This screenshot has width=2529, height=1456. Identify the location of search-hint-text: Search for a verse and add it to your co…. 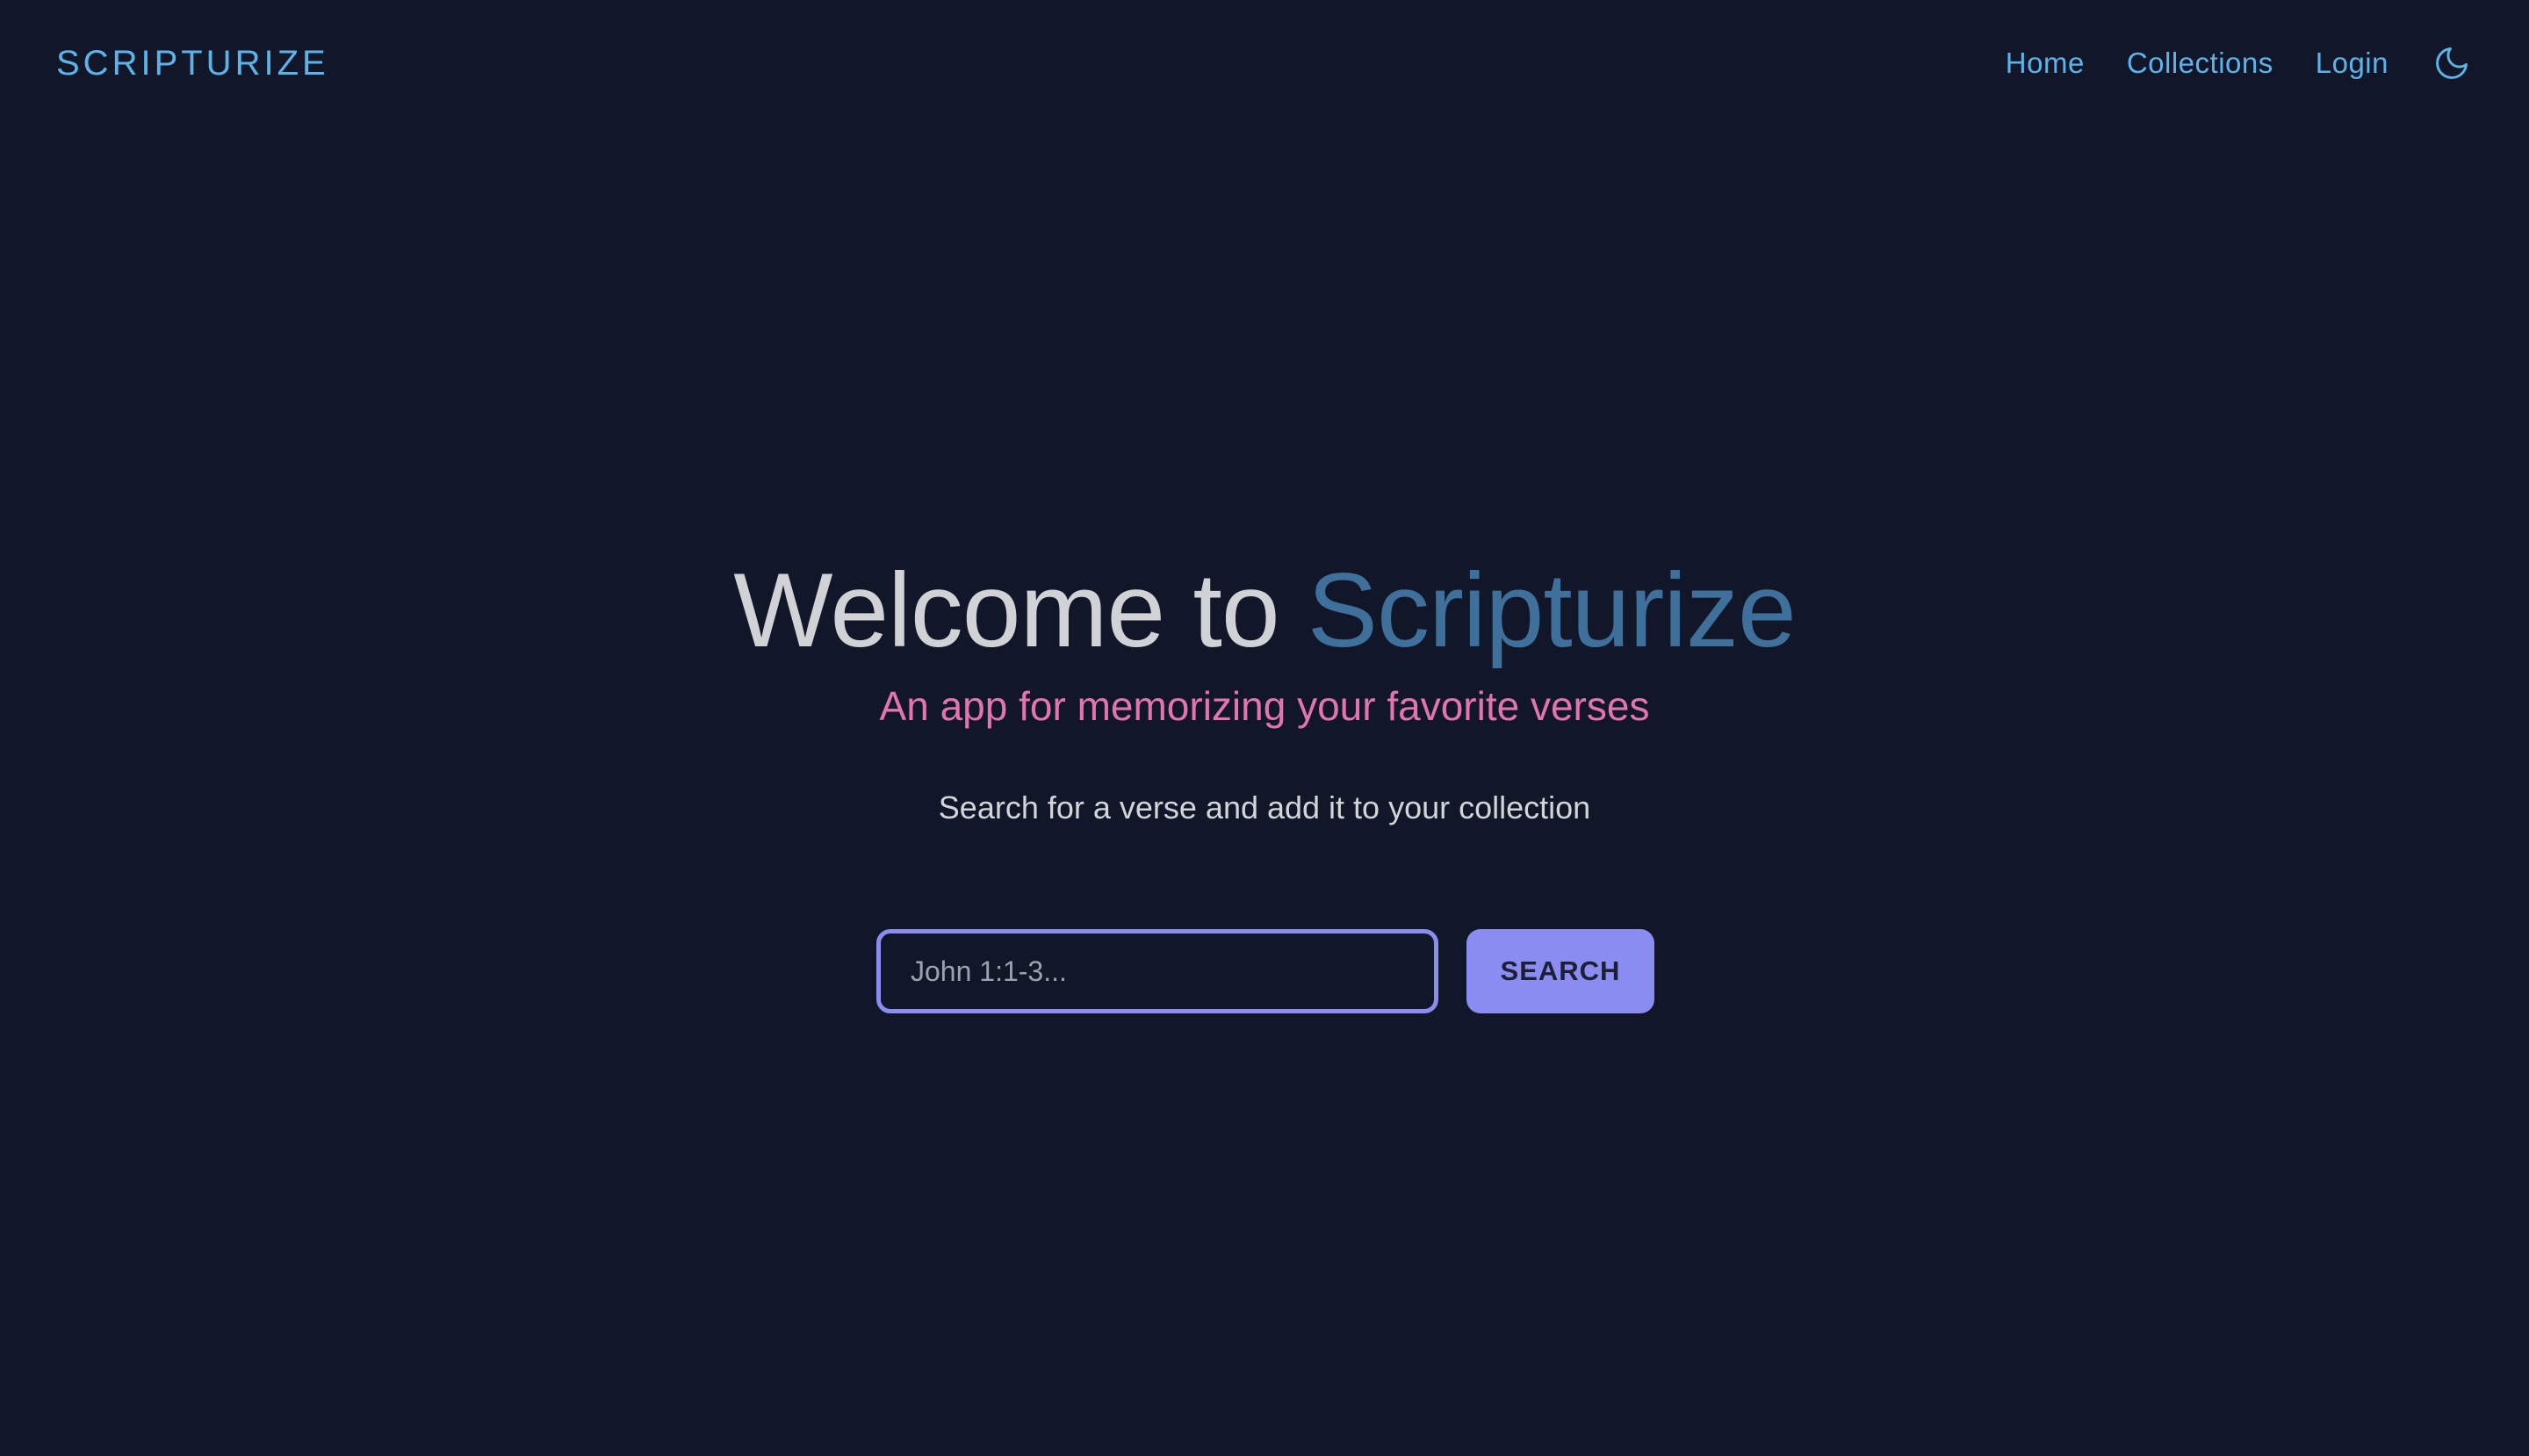
(1265, 807).